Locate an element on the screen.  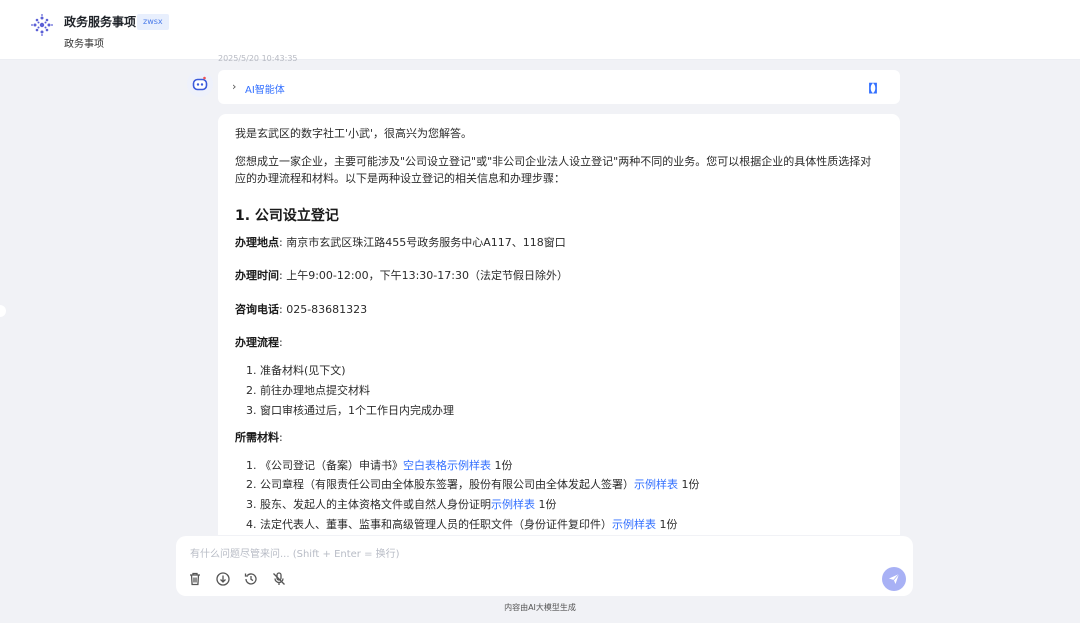
sidebar-toggle-handle is located at coordinates (3, 311).